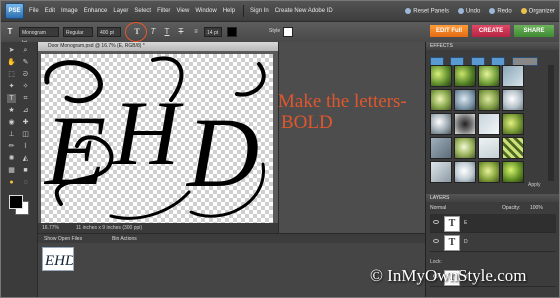 This screenshot has width=560, height=298. What do you see at coordinates (153, 32) in the screenshot?
I see `faux-italic-button: T` at bounding box center [153, 32].